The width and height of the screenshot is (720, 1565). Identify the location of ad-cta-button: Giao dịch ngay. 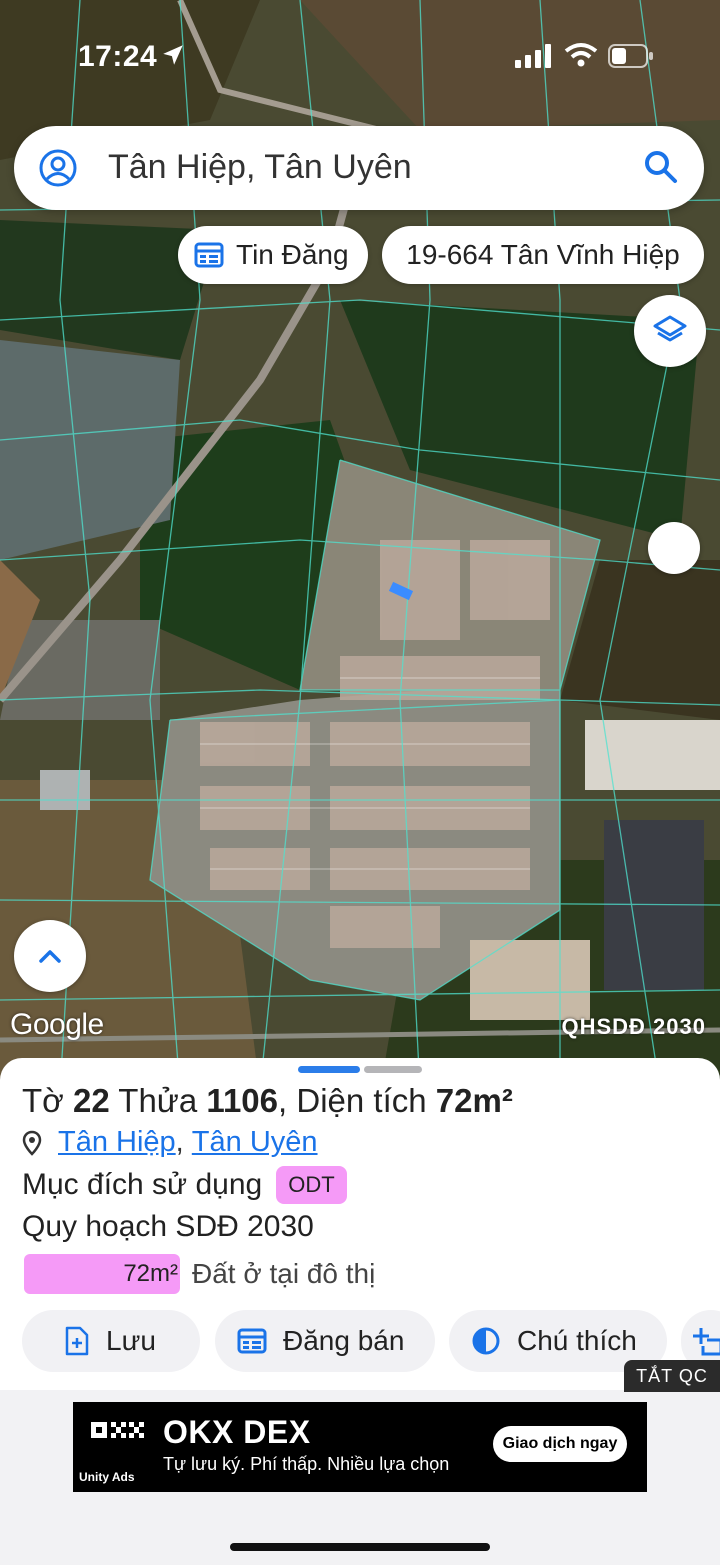
(560, 1444).